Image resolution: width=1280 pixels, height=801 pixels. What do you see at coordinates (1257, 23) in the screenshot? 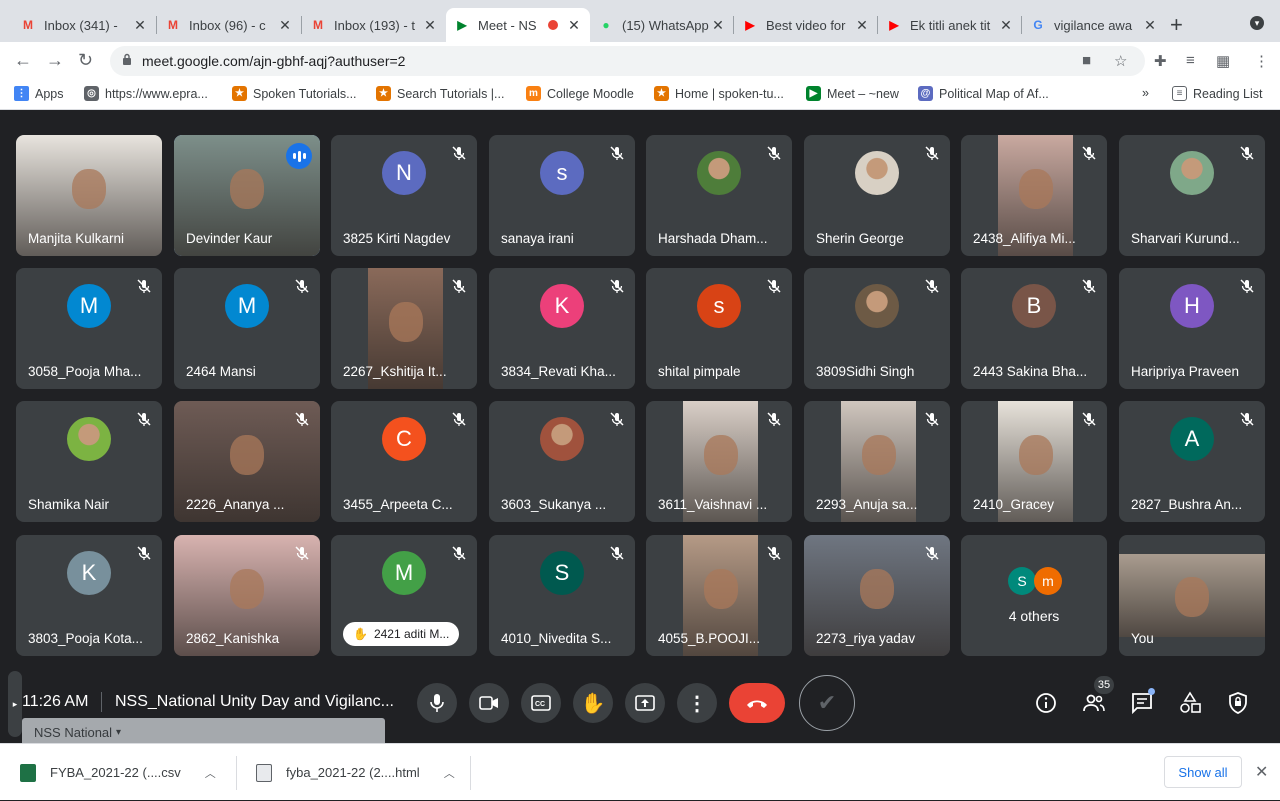
I see `tab-search-icon: ▾` at bounding box center [1257, 23].